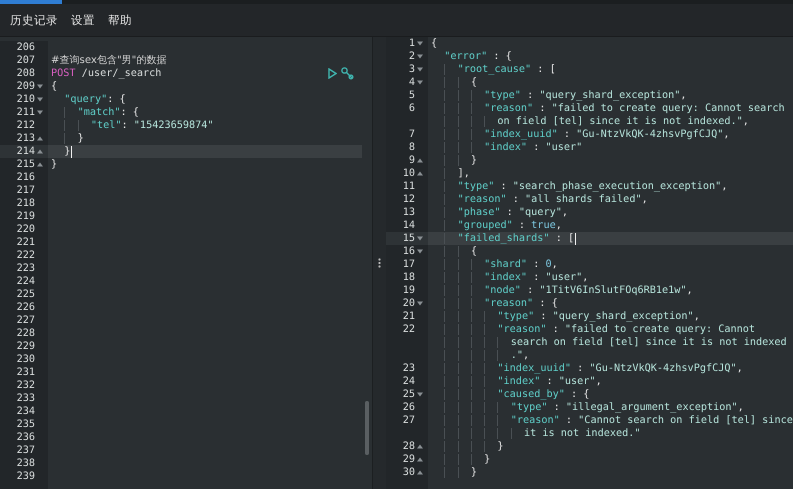  I want to click on line-number: 4, so click(411, 82).